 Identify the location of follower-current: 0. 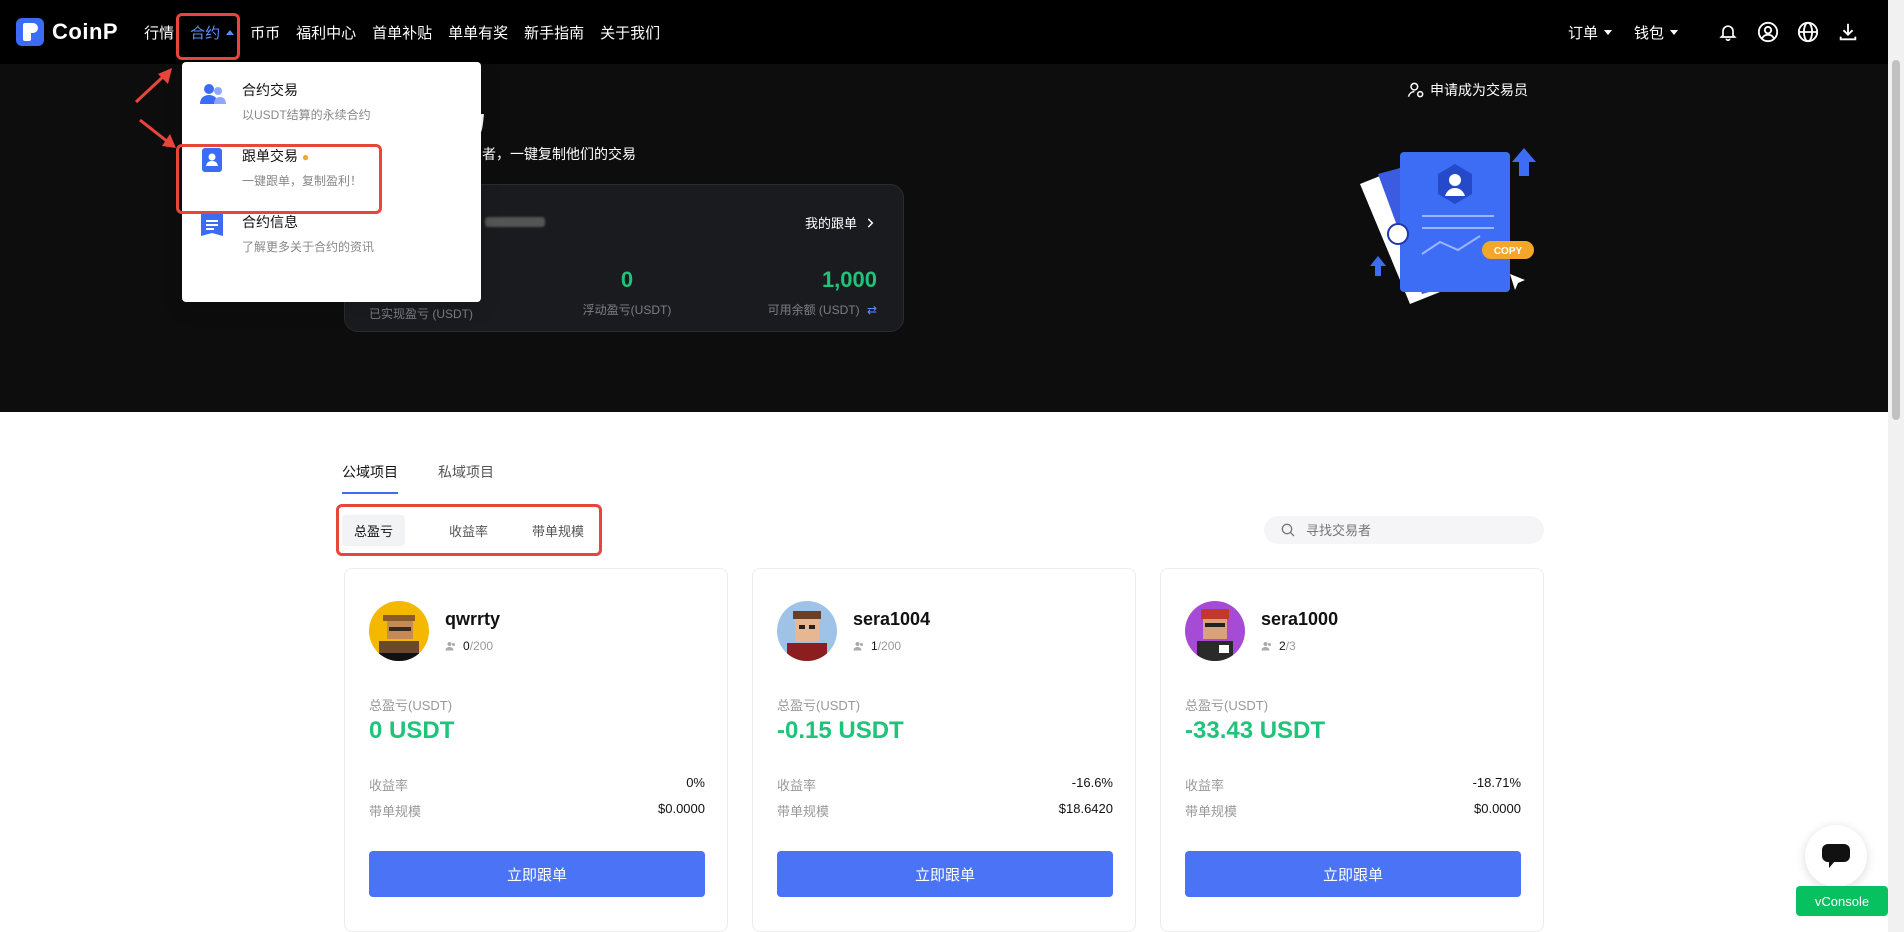
(466, 646).